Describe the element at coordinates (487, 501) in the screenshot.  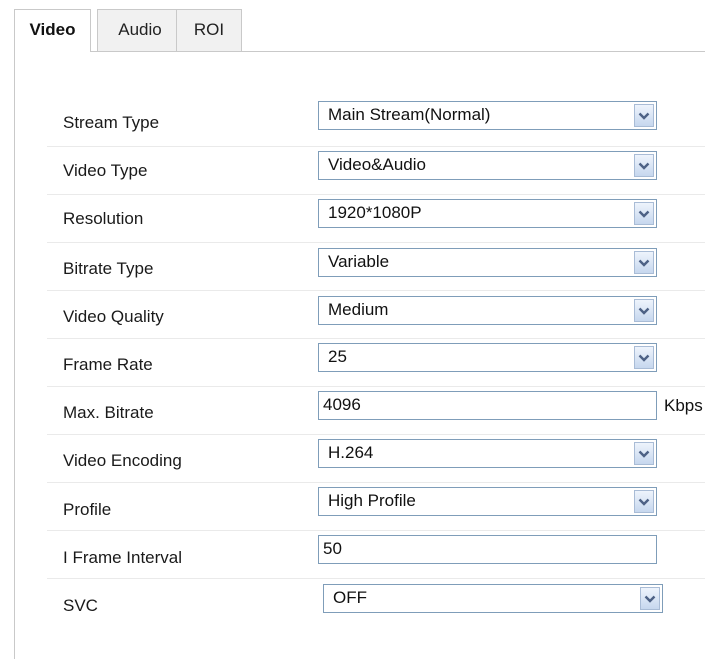
I see `profile-select: High Profile` at that location.